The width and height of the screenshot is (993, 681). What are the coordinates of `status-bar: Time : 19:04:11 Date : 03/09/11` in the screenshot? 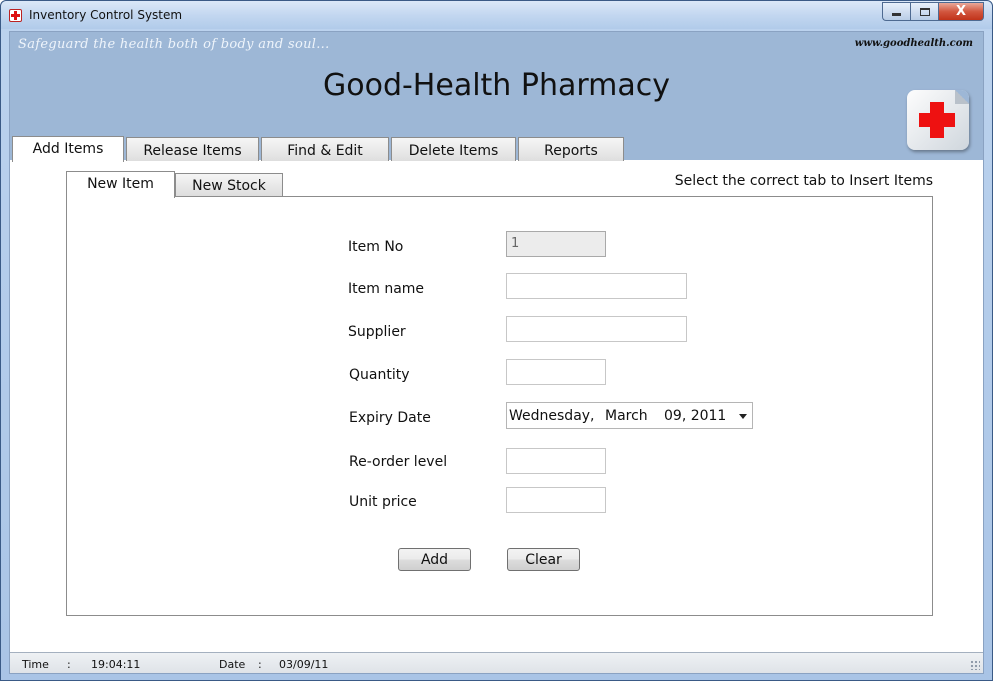 It's located at (496, 662).